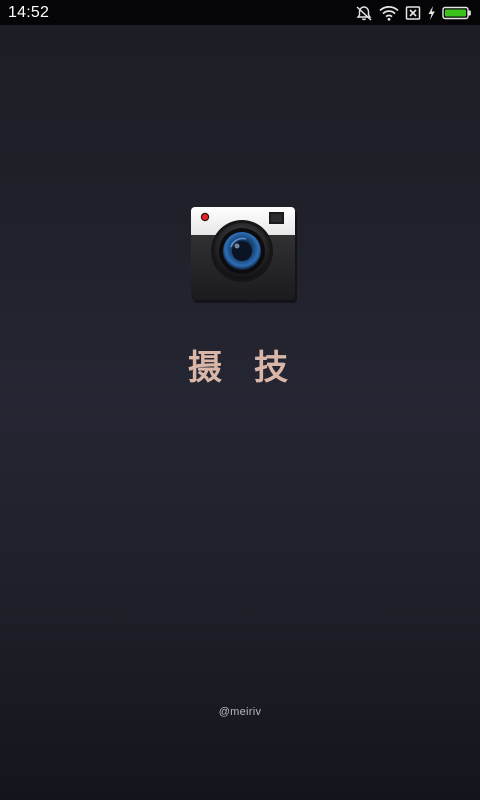  What do you see at coordinates (389, 13) in the screenshot?
I see `wifi-icon` at bounding box center [389, 13].